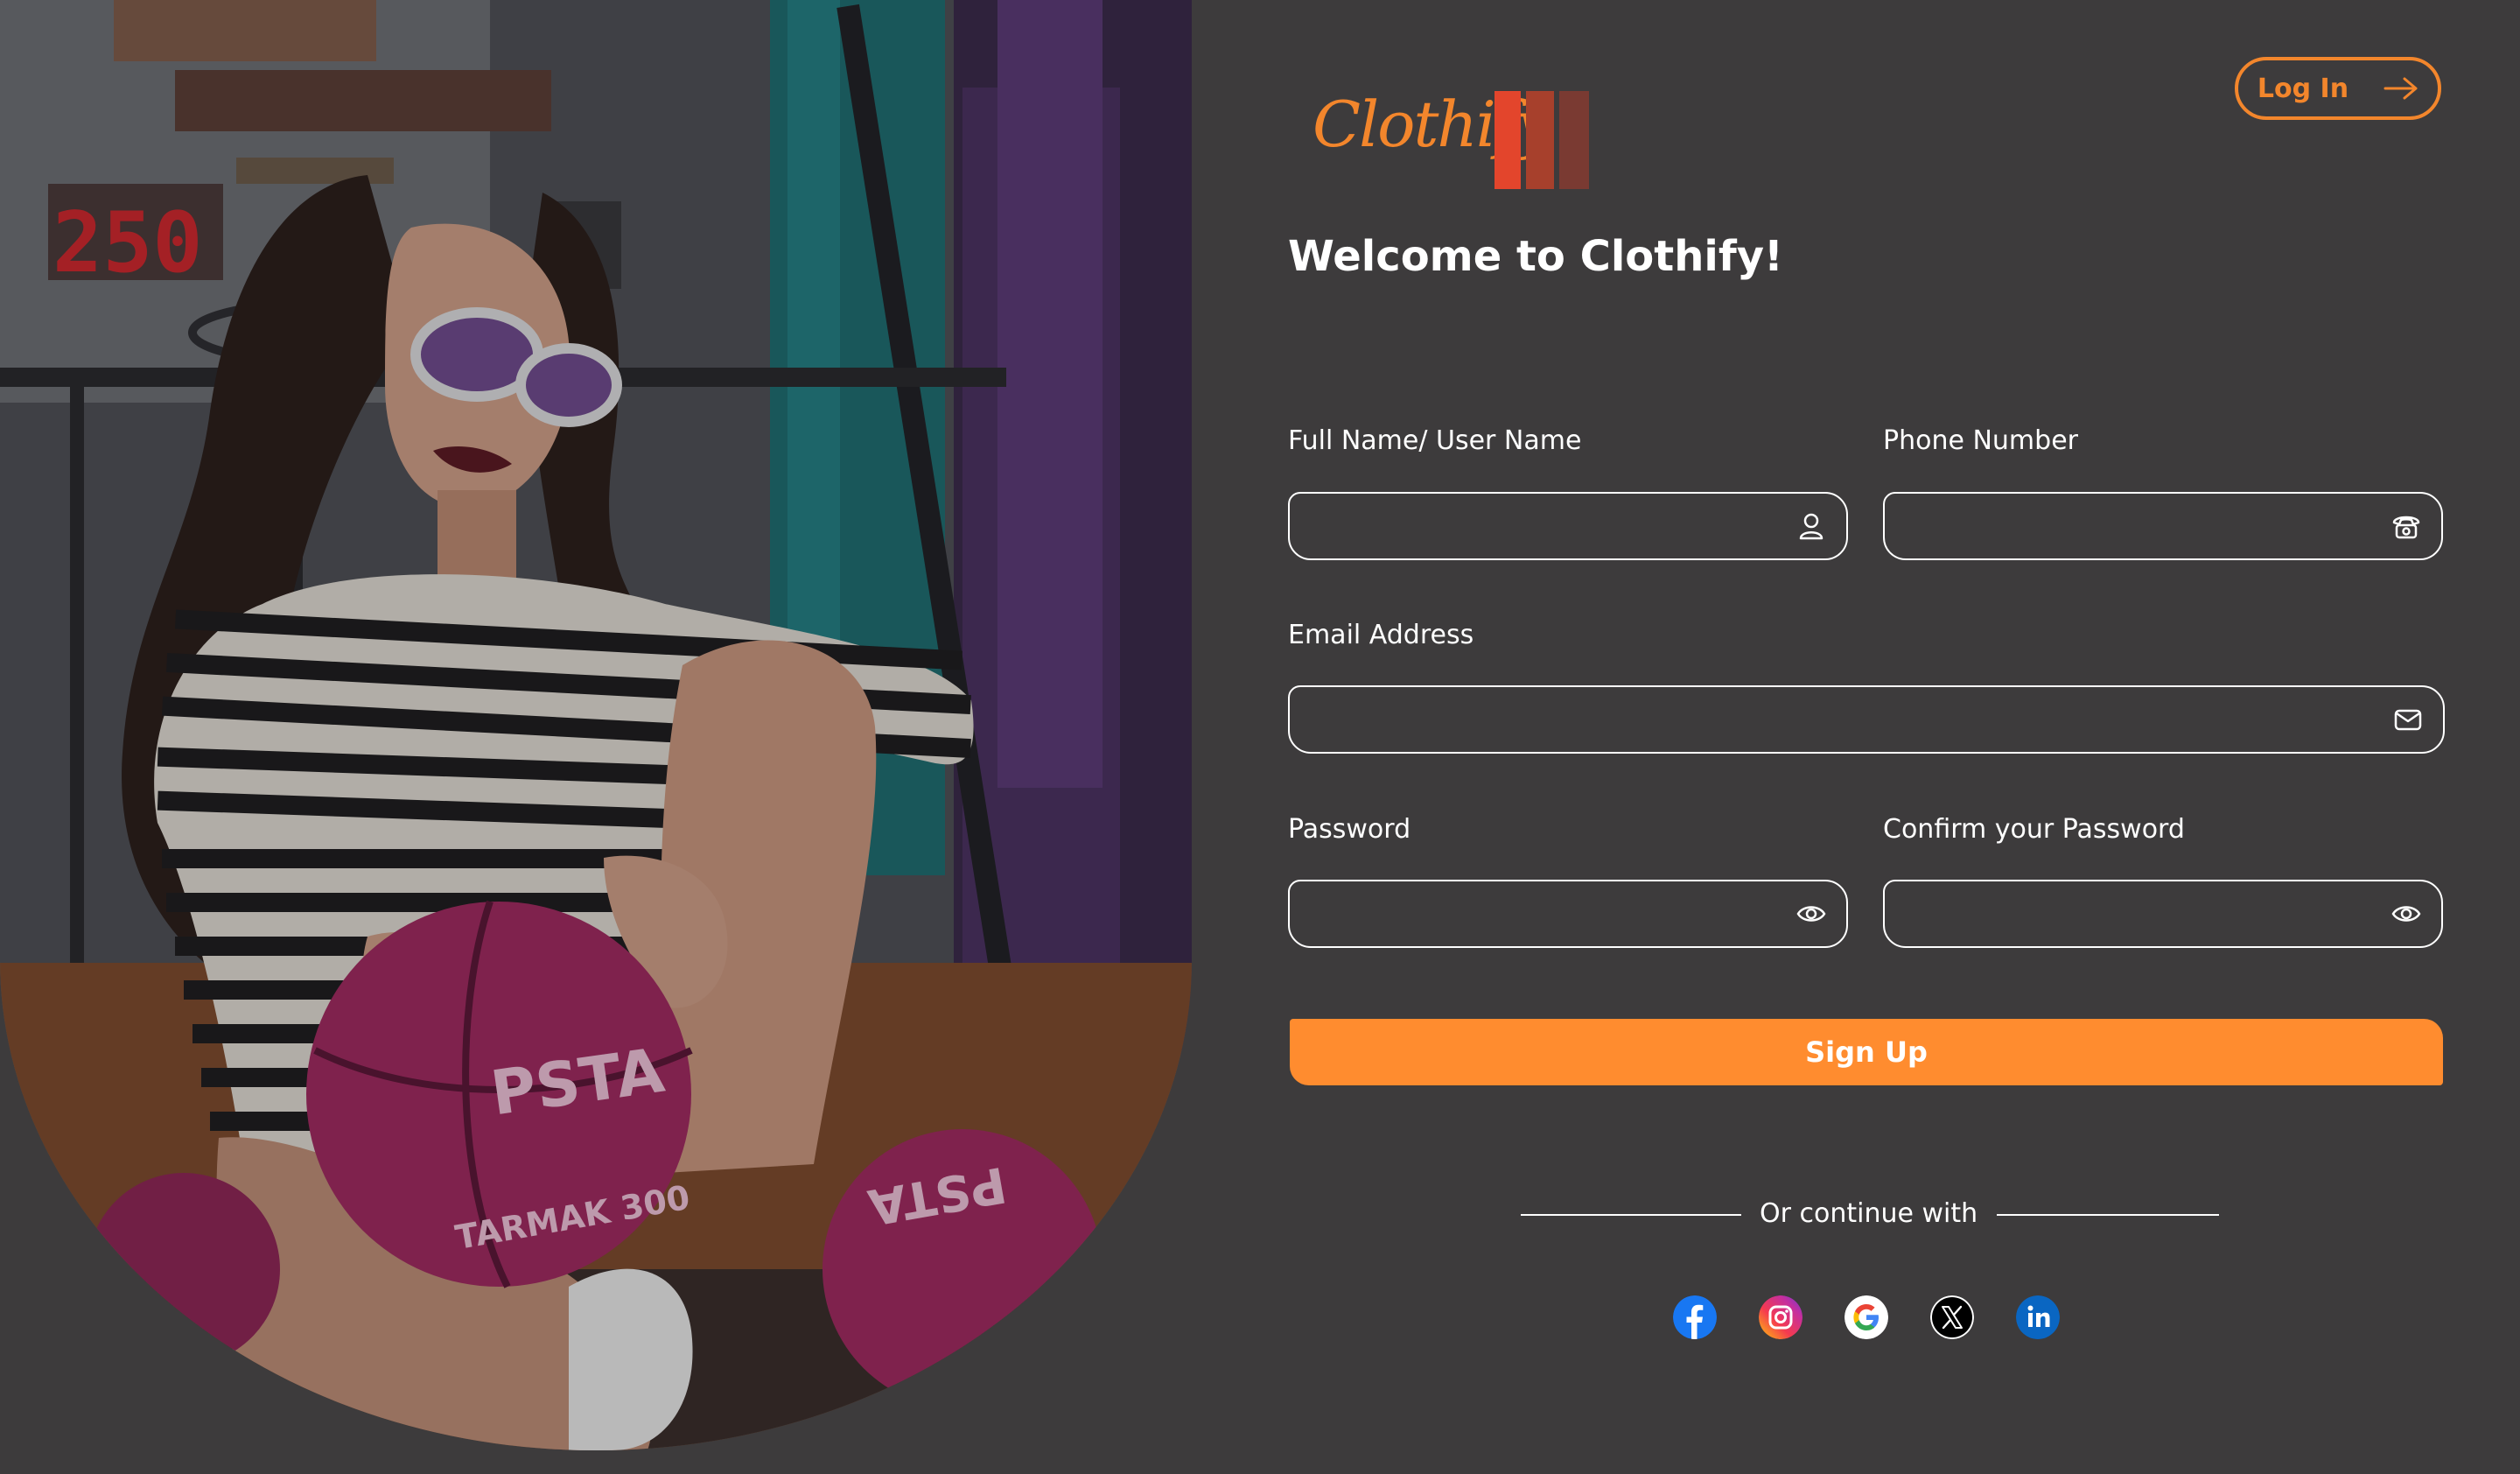  What do you see at coordinates (1811, 526) in the screenshot?
I see `user-icon` at bounding box center [1811, 526].